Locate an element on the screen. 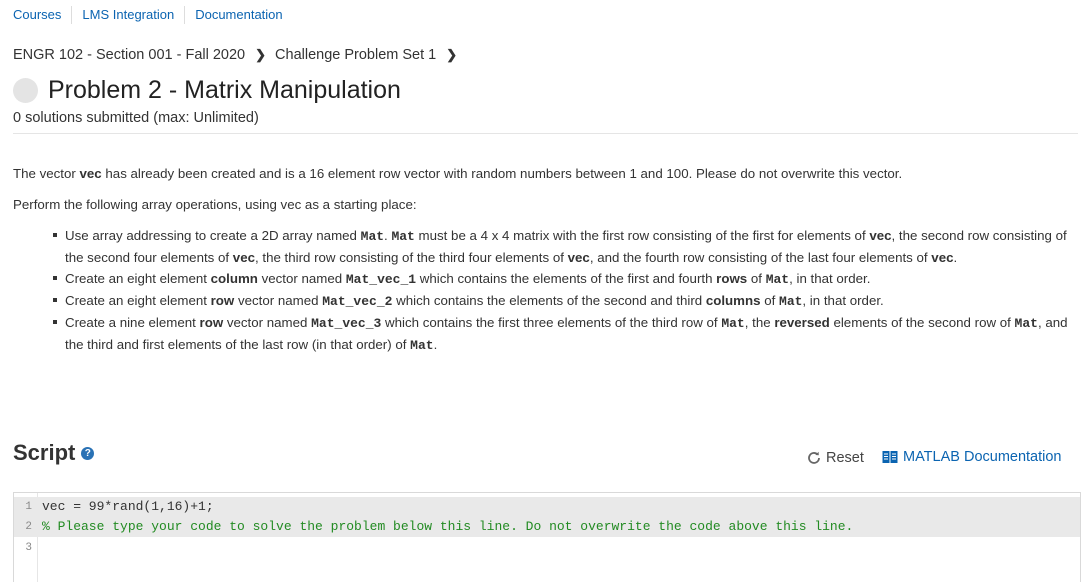  status-circle-icon is located at coordinates (25, 90).